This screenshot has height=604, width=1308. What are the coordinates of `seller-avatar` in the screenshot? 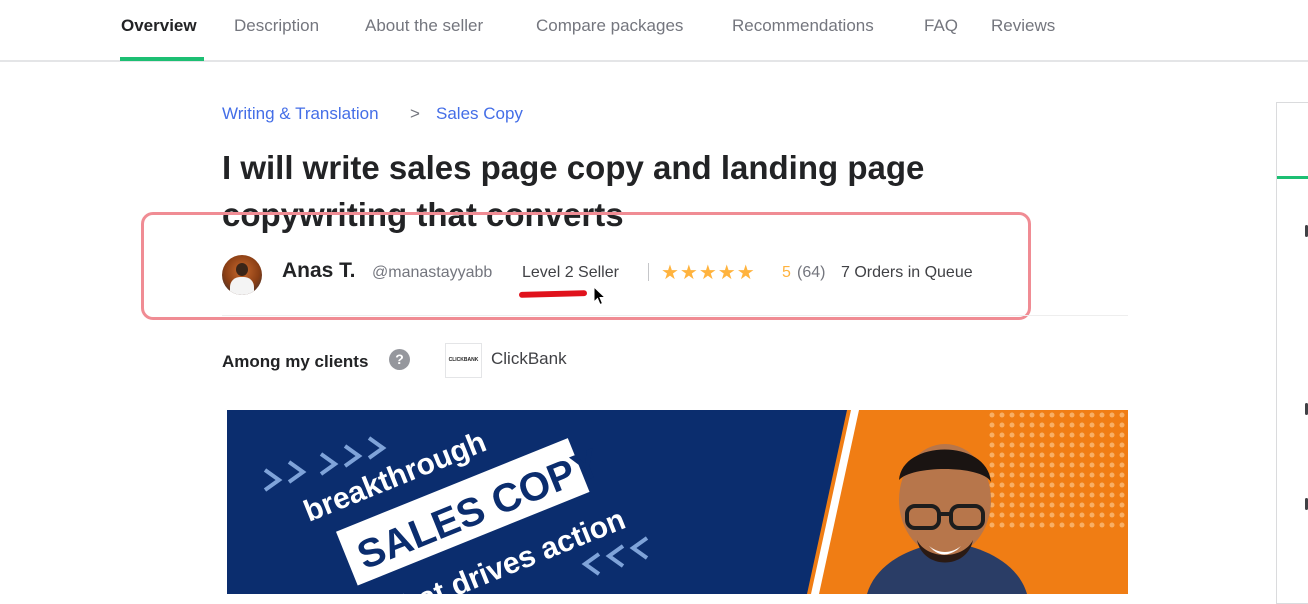 It's located at (242, 275).